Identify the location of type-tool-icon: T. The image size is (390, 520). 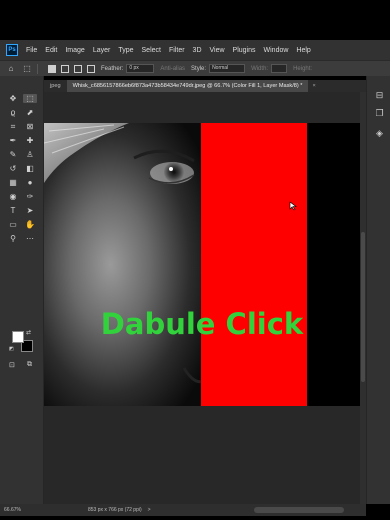
(13, 210).